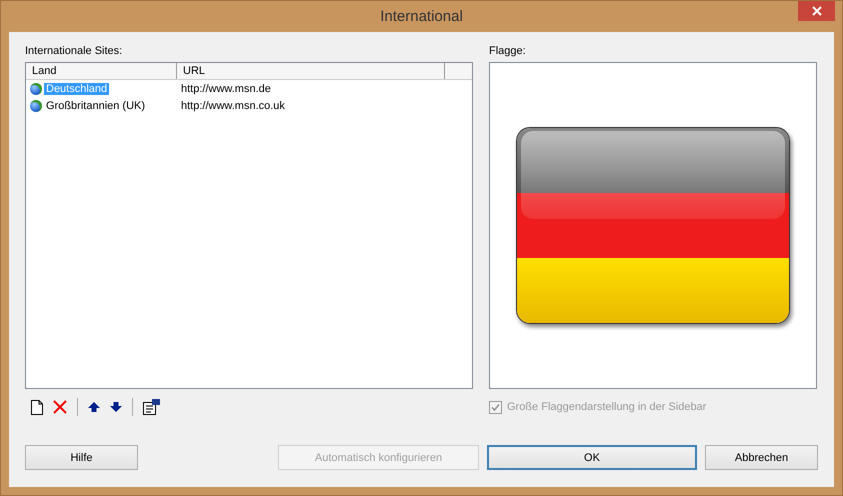 Image resolution: width=843 pixels, height=496 pixels. I want to click on properties-icon, so click(151, 407).